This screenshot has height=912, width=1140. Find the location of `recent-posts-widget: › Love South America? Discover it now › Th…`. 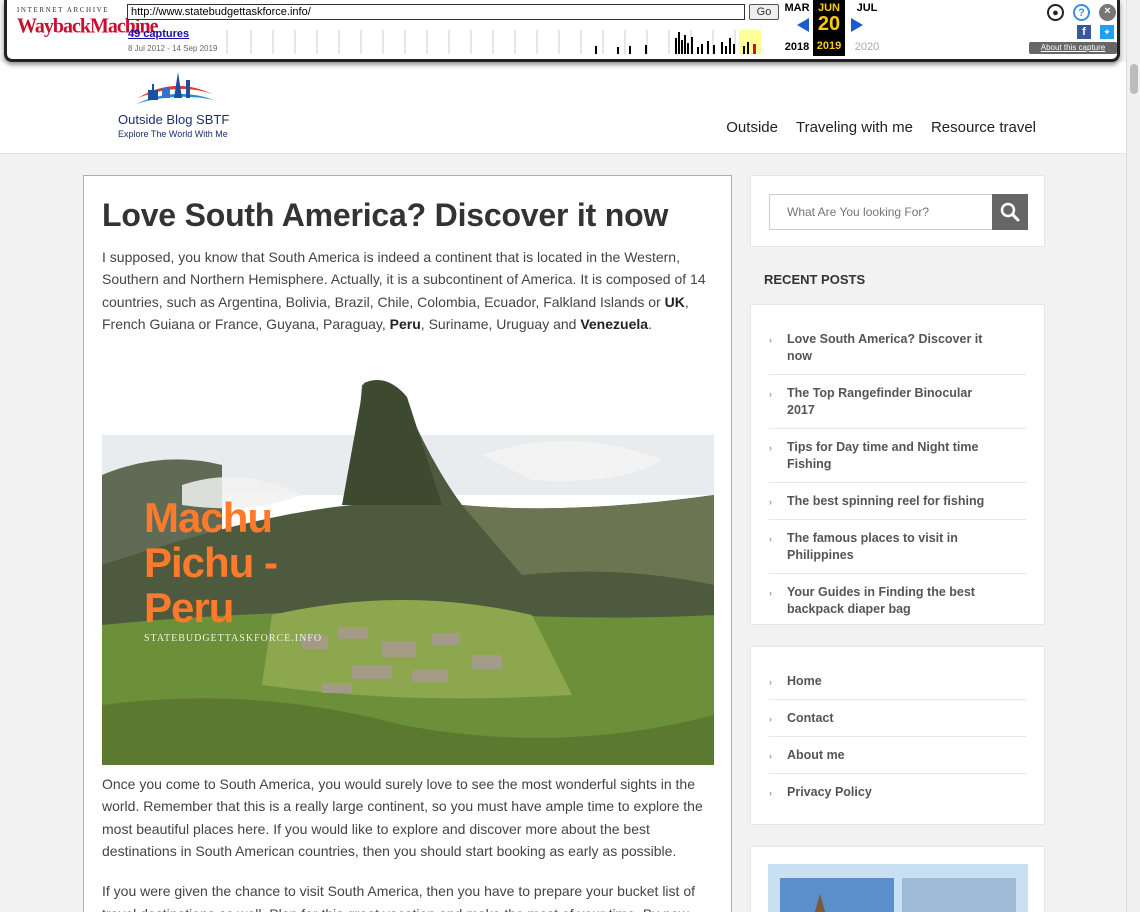

recent-posts-widget: › Love South America? Discover it now › Th… is located at coordinates (897, 464).